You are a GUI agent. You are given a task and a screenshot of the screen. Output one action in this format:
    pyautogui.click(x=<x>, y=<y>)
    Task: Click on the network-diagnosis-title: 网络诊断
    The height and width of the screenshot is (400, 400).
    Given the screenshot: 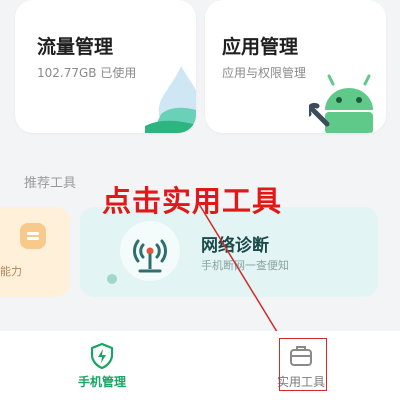 What is the action you would take?
    pyautogui.click(x=235, y=246)
    